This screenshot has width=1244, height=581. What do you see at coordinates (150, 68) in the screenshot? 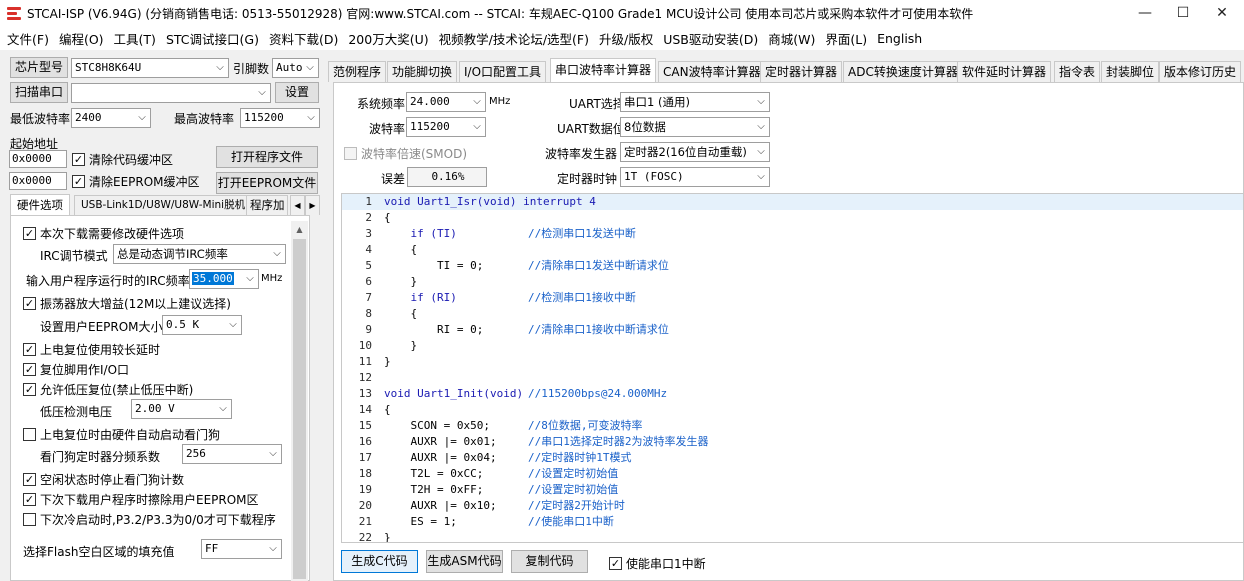
I see `chip-type-select: STC8H8K64U ⌵` at bounding box center [150, 68].